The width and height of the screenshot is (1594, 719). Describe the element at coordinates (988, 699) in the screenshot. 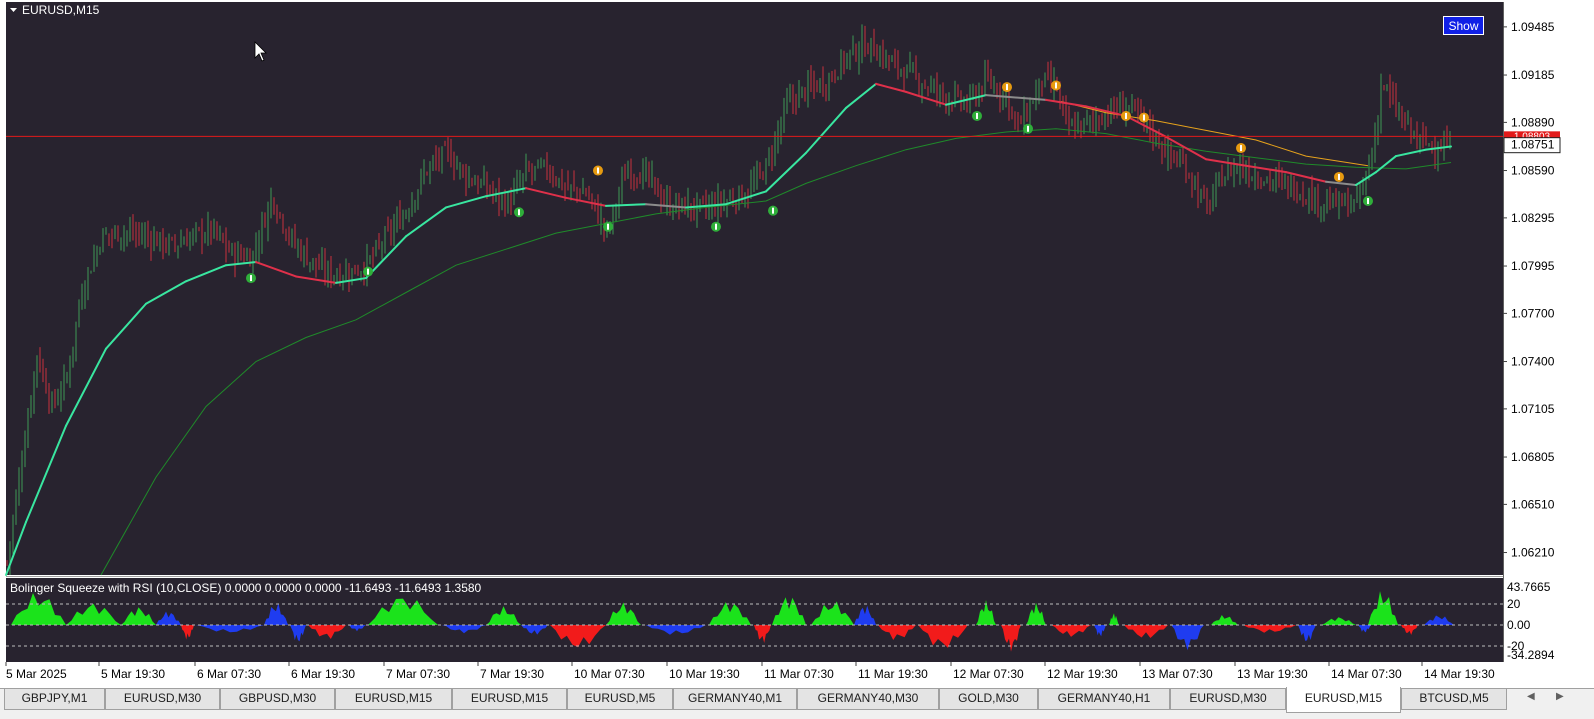

I see `chart-tab: GOLD,M30` at that location.